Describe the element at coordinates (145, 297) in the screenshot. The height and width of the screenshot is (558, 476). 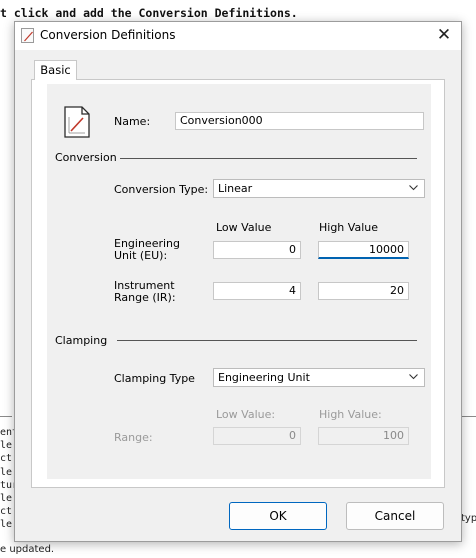
I see `ir-label-line2: Range (IR):` at that location.